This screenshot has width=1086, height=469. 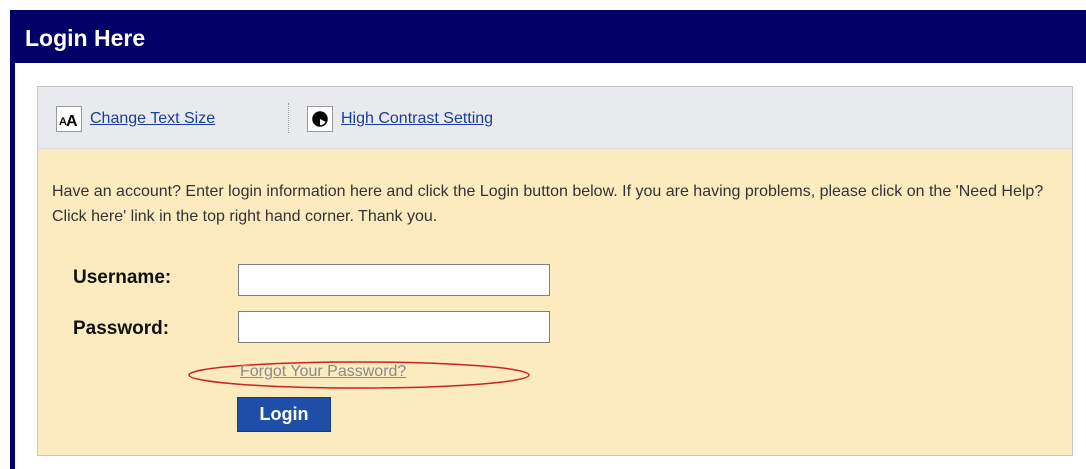 I want to click on page-title: Login Here, so click(x=550, y=36).